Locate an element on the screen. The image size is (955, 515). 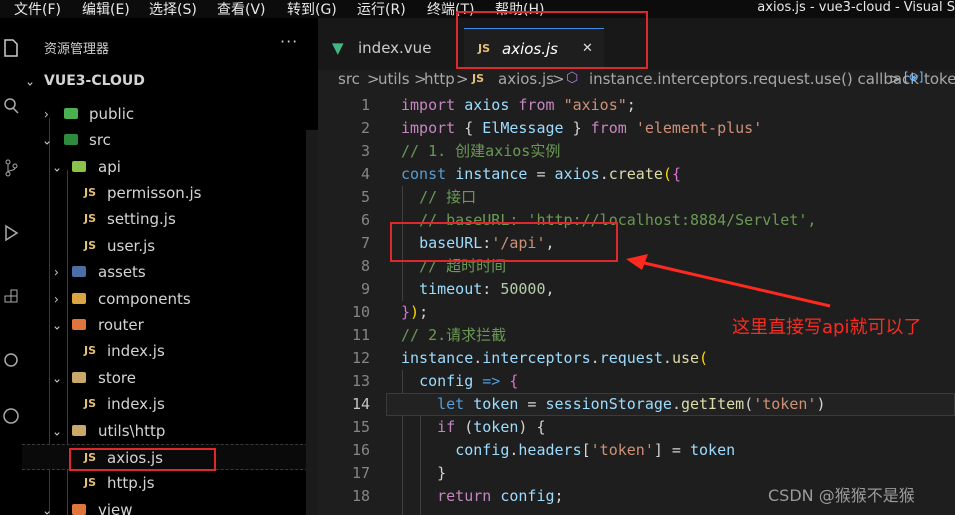
code-line: // 2.请求拦截 is located at coordinates (453, 335).